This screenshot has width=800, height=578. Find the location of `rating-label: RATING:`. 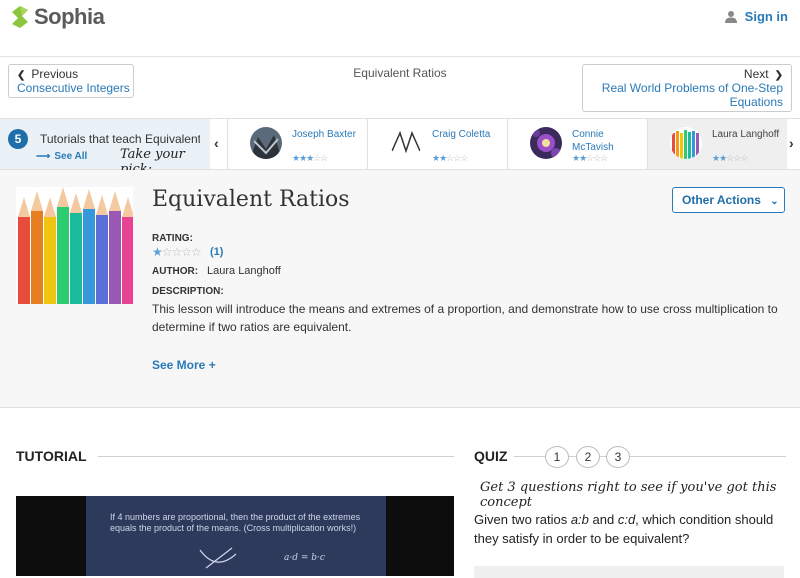

rating-label: RATING: is located at coordinates (172, 238).